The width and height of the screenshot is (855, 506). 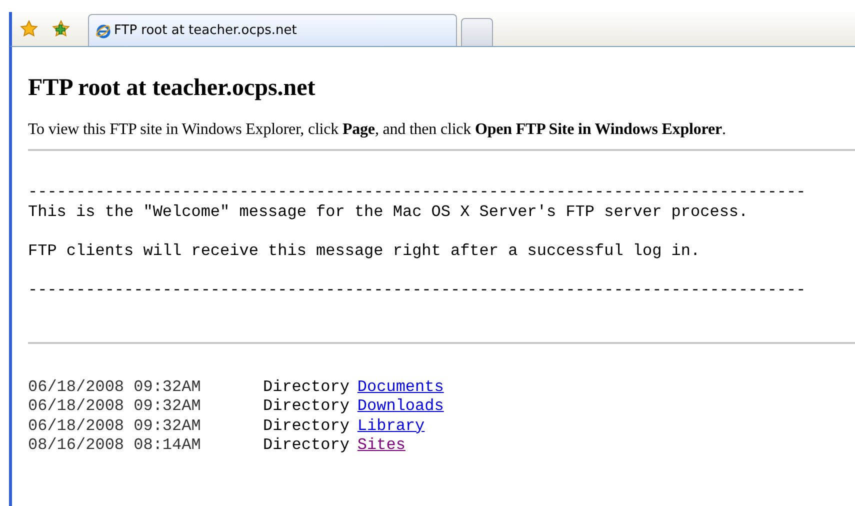 What do you see at coordinates (61, 29) in the screenshot?
I see `add-favorite-icon` at bounding box center [61, 29].